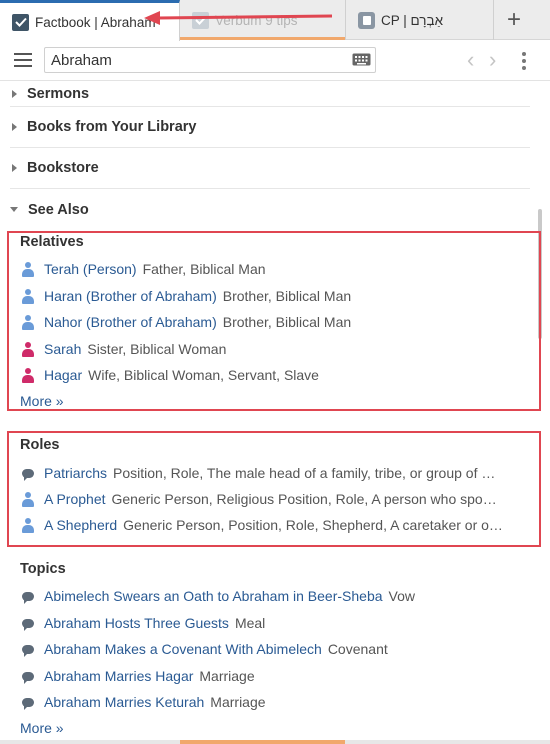 Image resolution: width=550 pixels, height=744 pixels. I want to click on topics-title: Topics, so click(43, 569).